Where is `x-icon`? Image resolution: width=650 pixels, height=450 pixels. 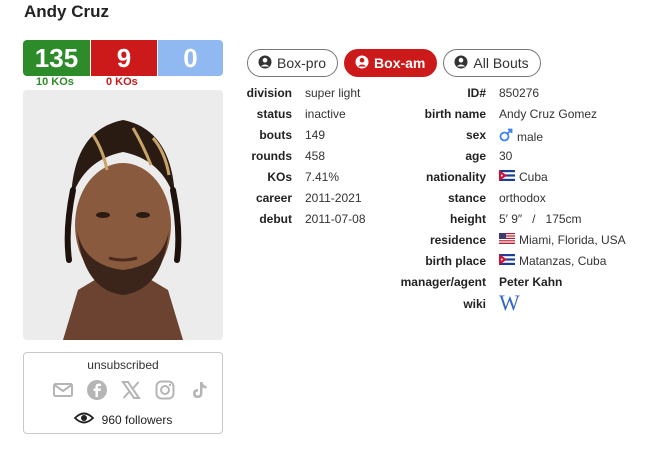
x-icon is located at coordinates (131, 390).